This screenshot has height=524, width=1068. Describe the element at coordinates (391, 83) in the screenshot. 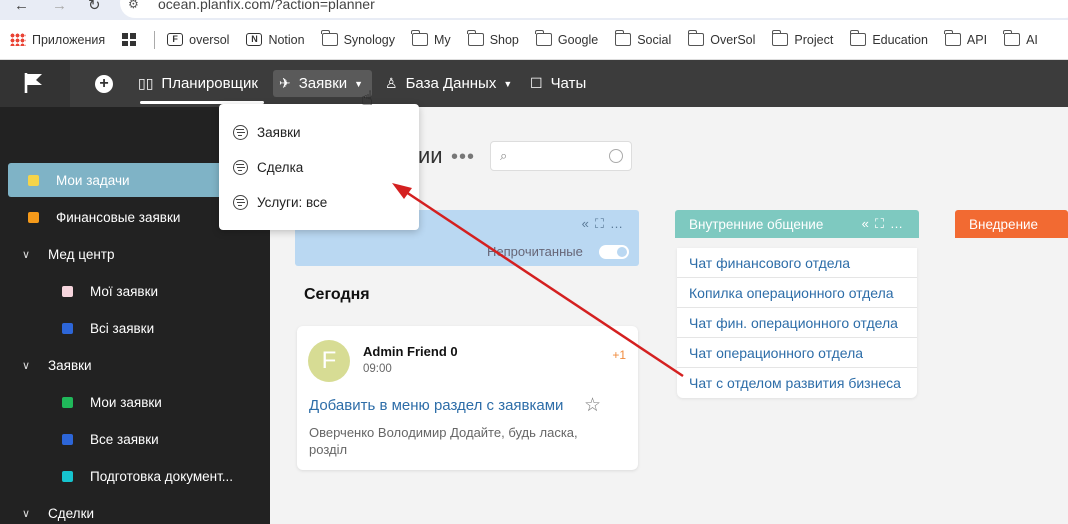

I see `user-icon: ♙` at that location.